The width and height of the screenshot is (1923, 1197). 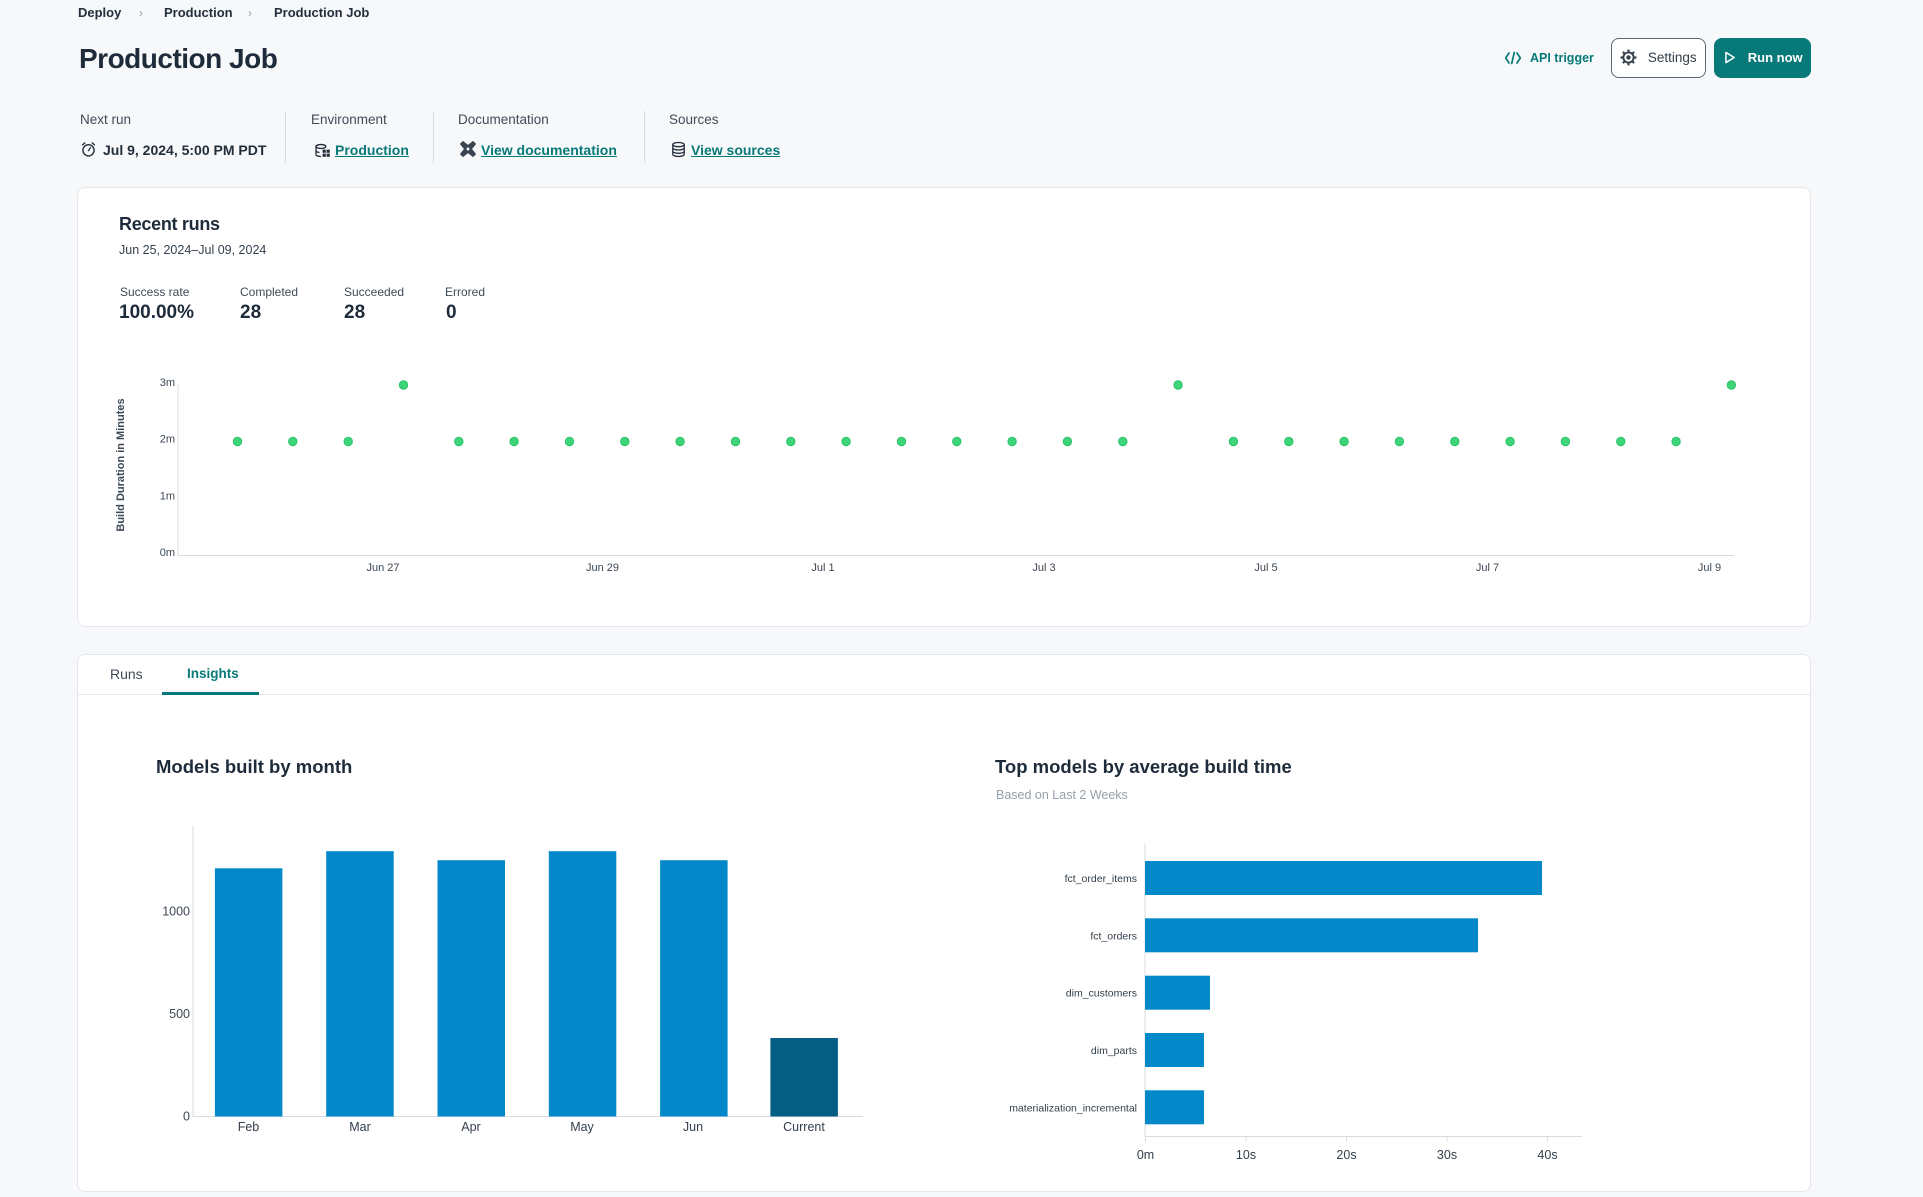 I want to click on svg-text: Jun 27, so click(x=382, y=568).